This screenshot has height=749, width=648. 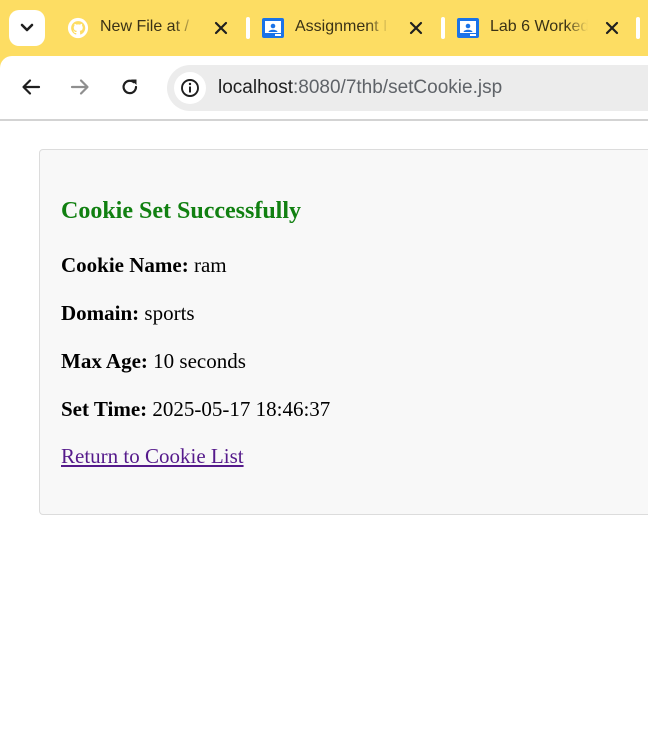 I want to click on set-time-row: Set Time: 2025-05-17 18:46:37, so click(x=195, y=409).